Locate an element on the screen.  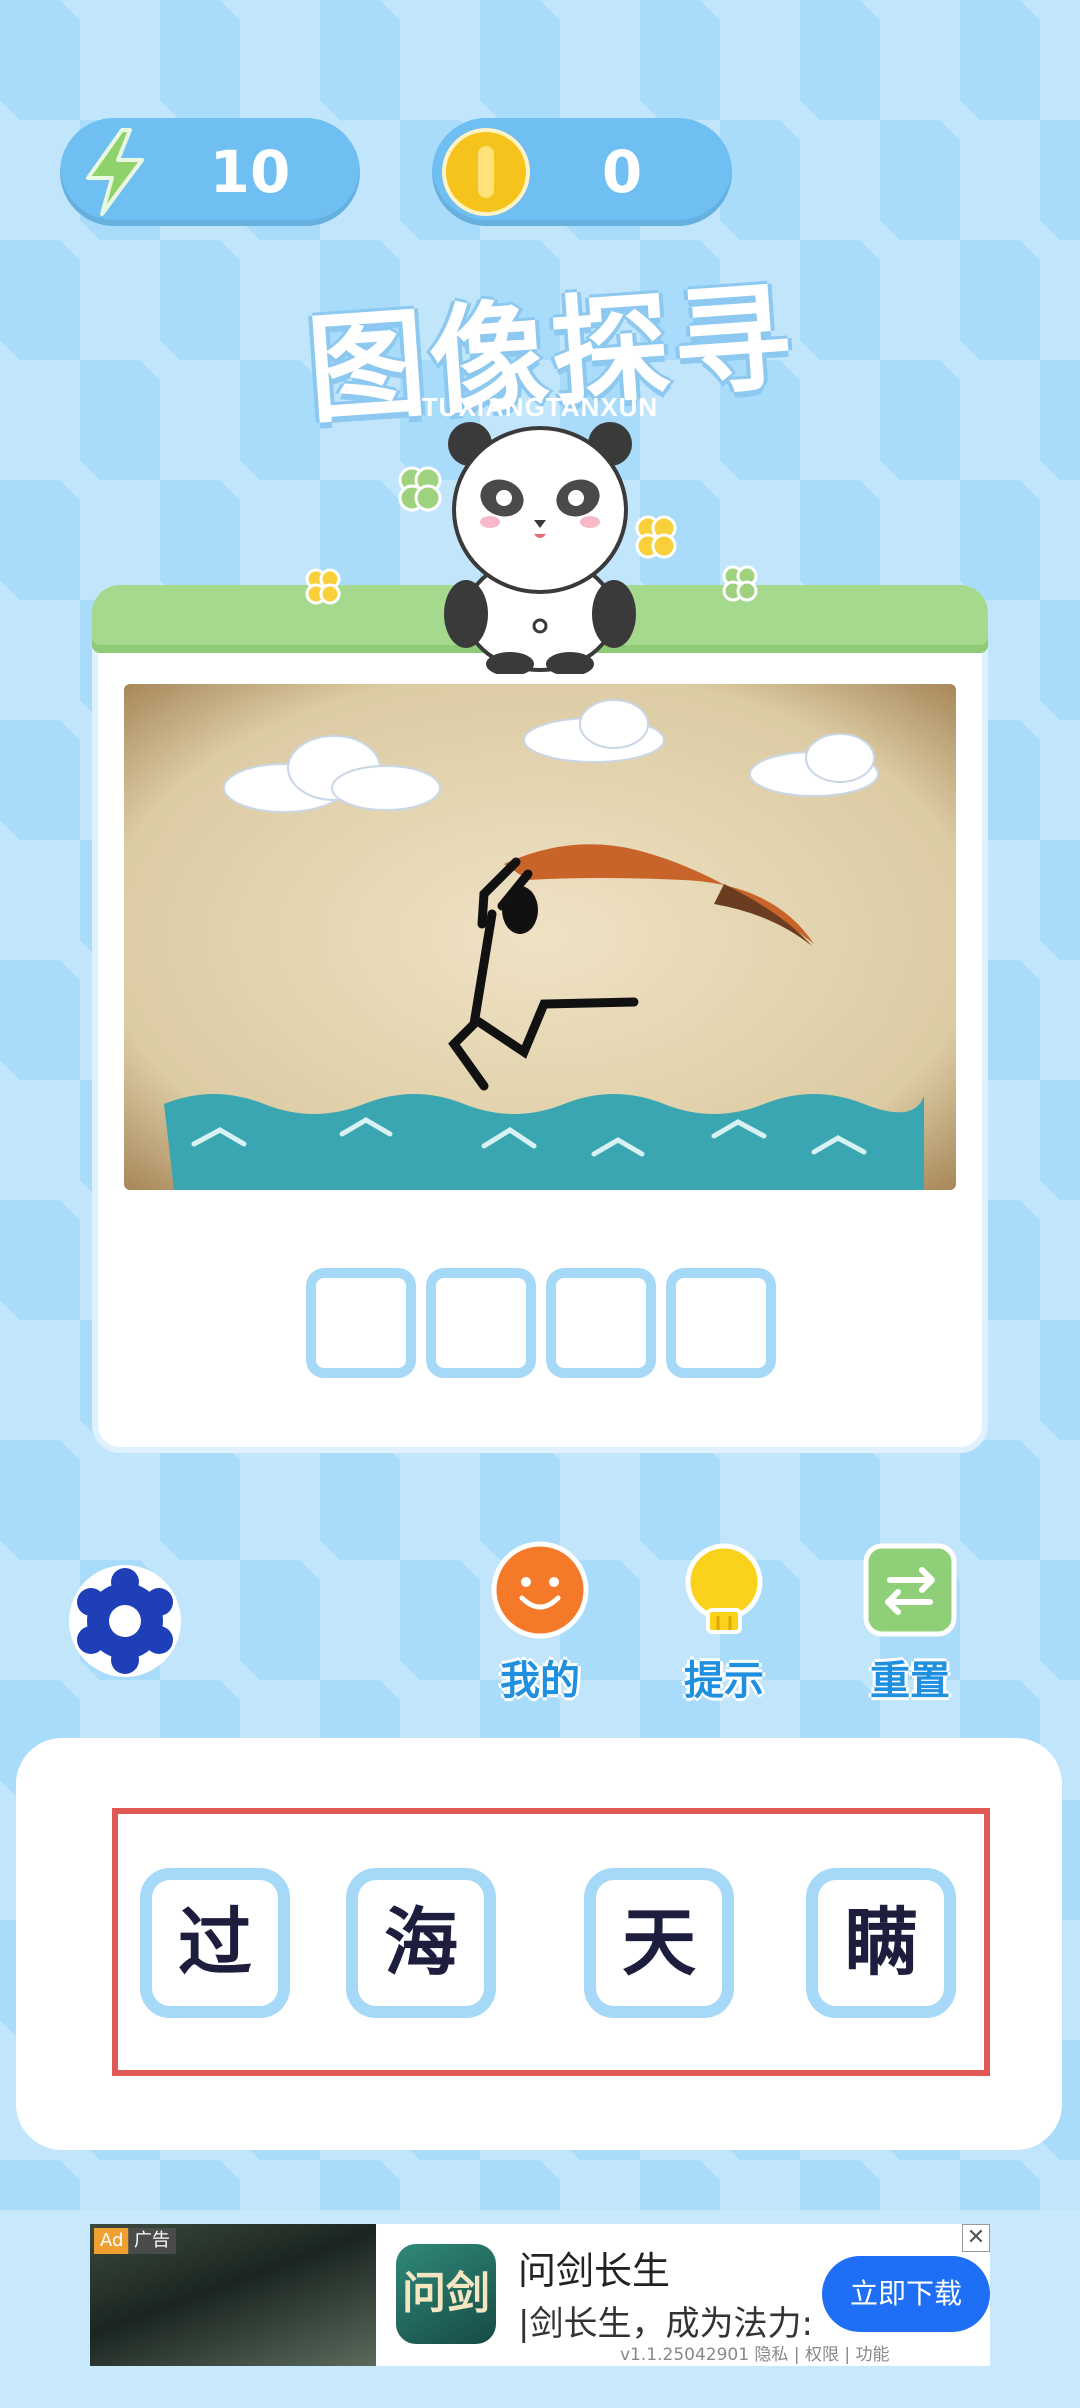
ad-title: 问剑长生 is located at coordinates (594, 2267).